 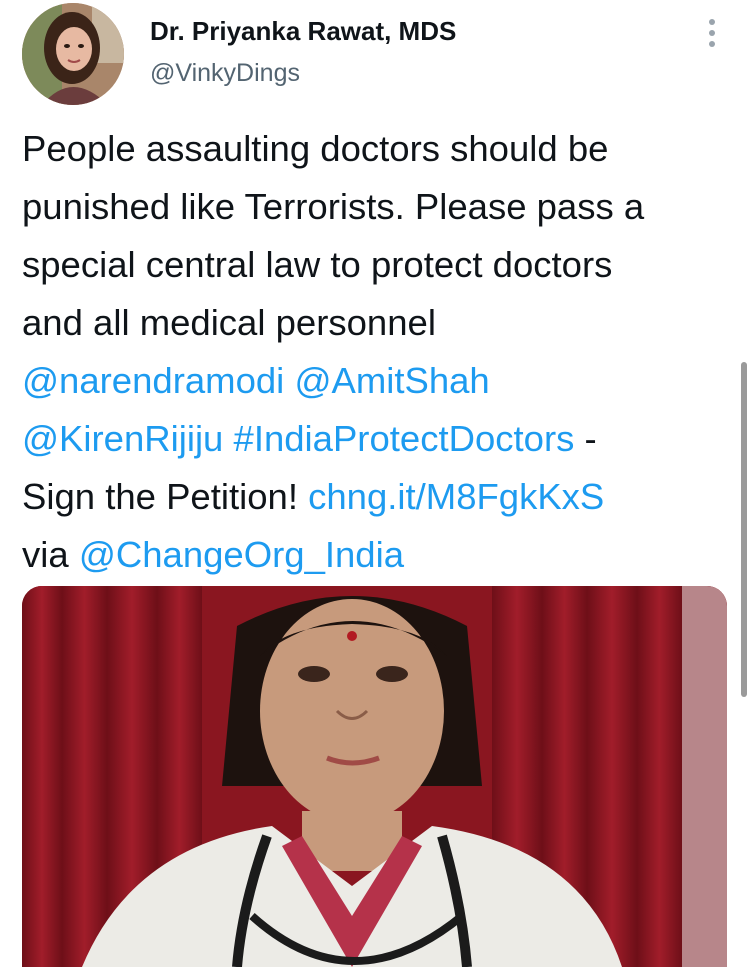 What do you see at coordinates (404, 438) in the screenshot?
I see `hashtag-link: #IndiaProtectDoctors` at bounding box center [404, 438].